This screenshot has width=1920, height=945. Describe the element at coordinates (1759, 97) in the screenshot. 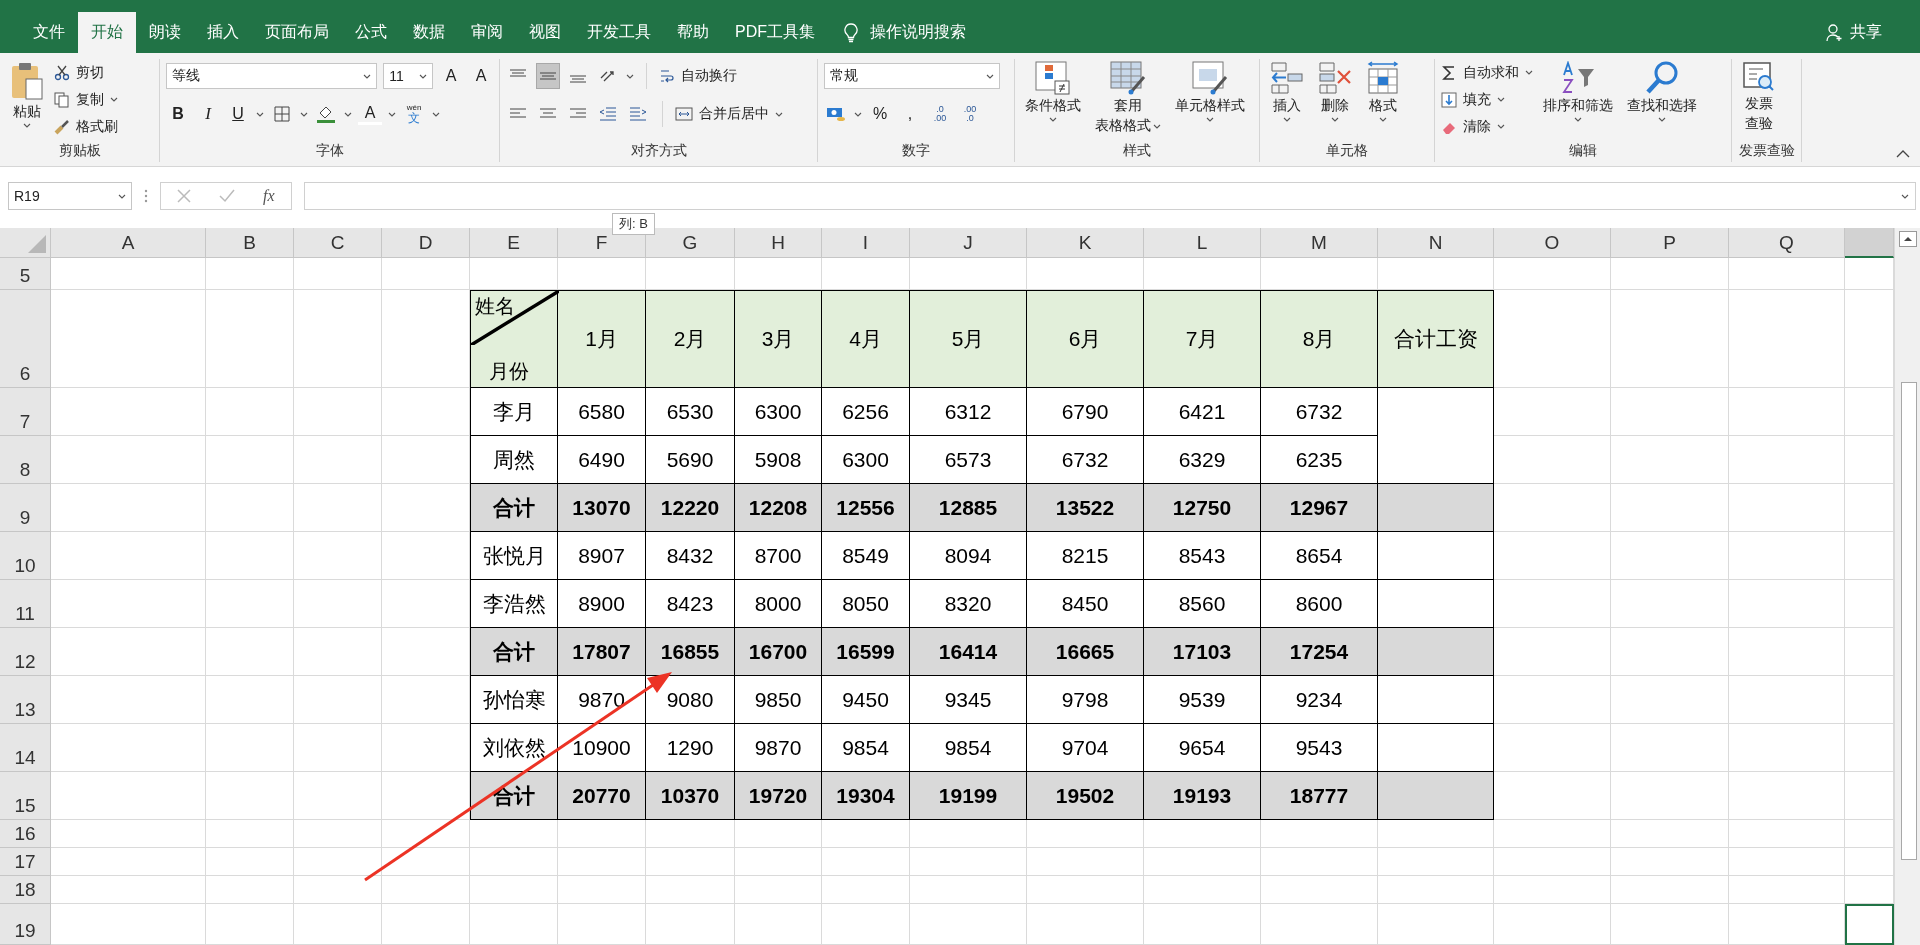

I see `invoice-check-button: 发票 查验` at that location.